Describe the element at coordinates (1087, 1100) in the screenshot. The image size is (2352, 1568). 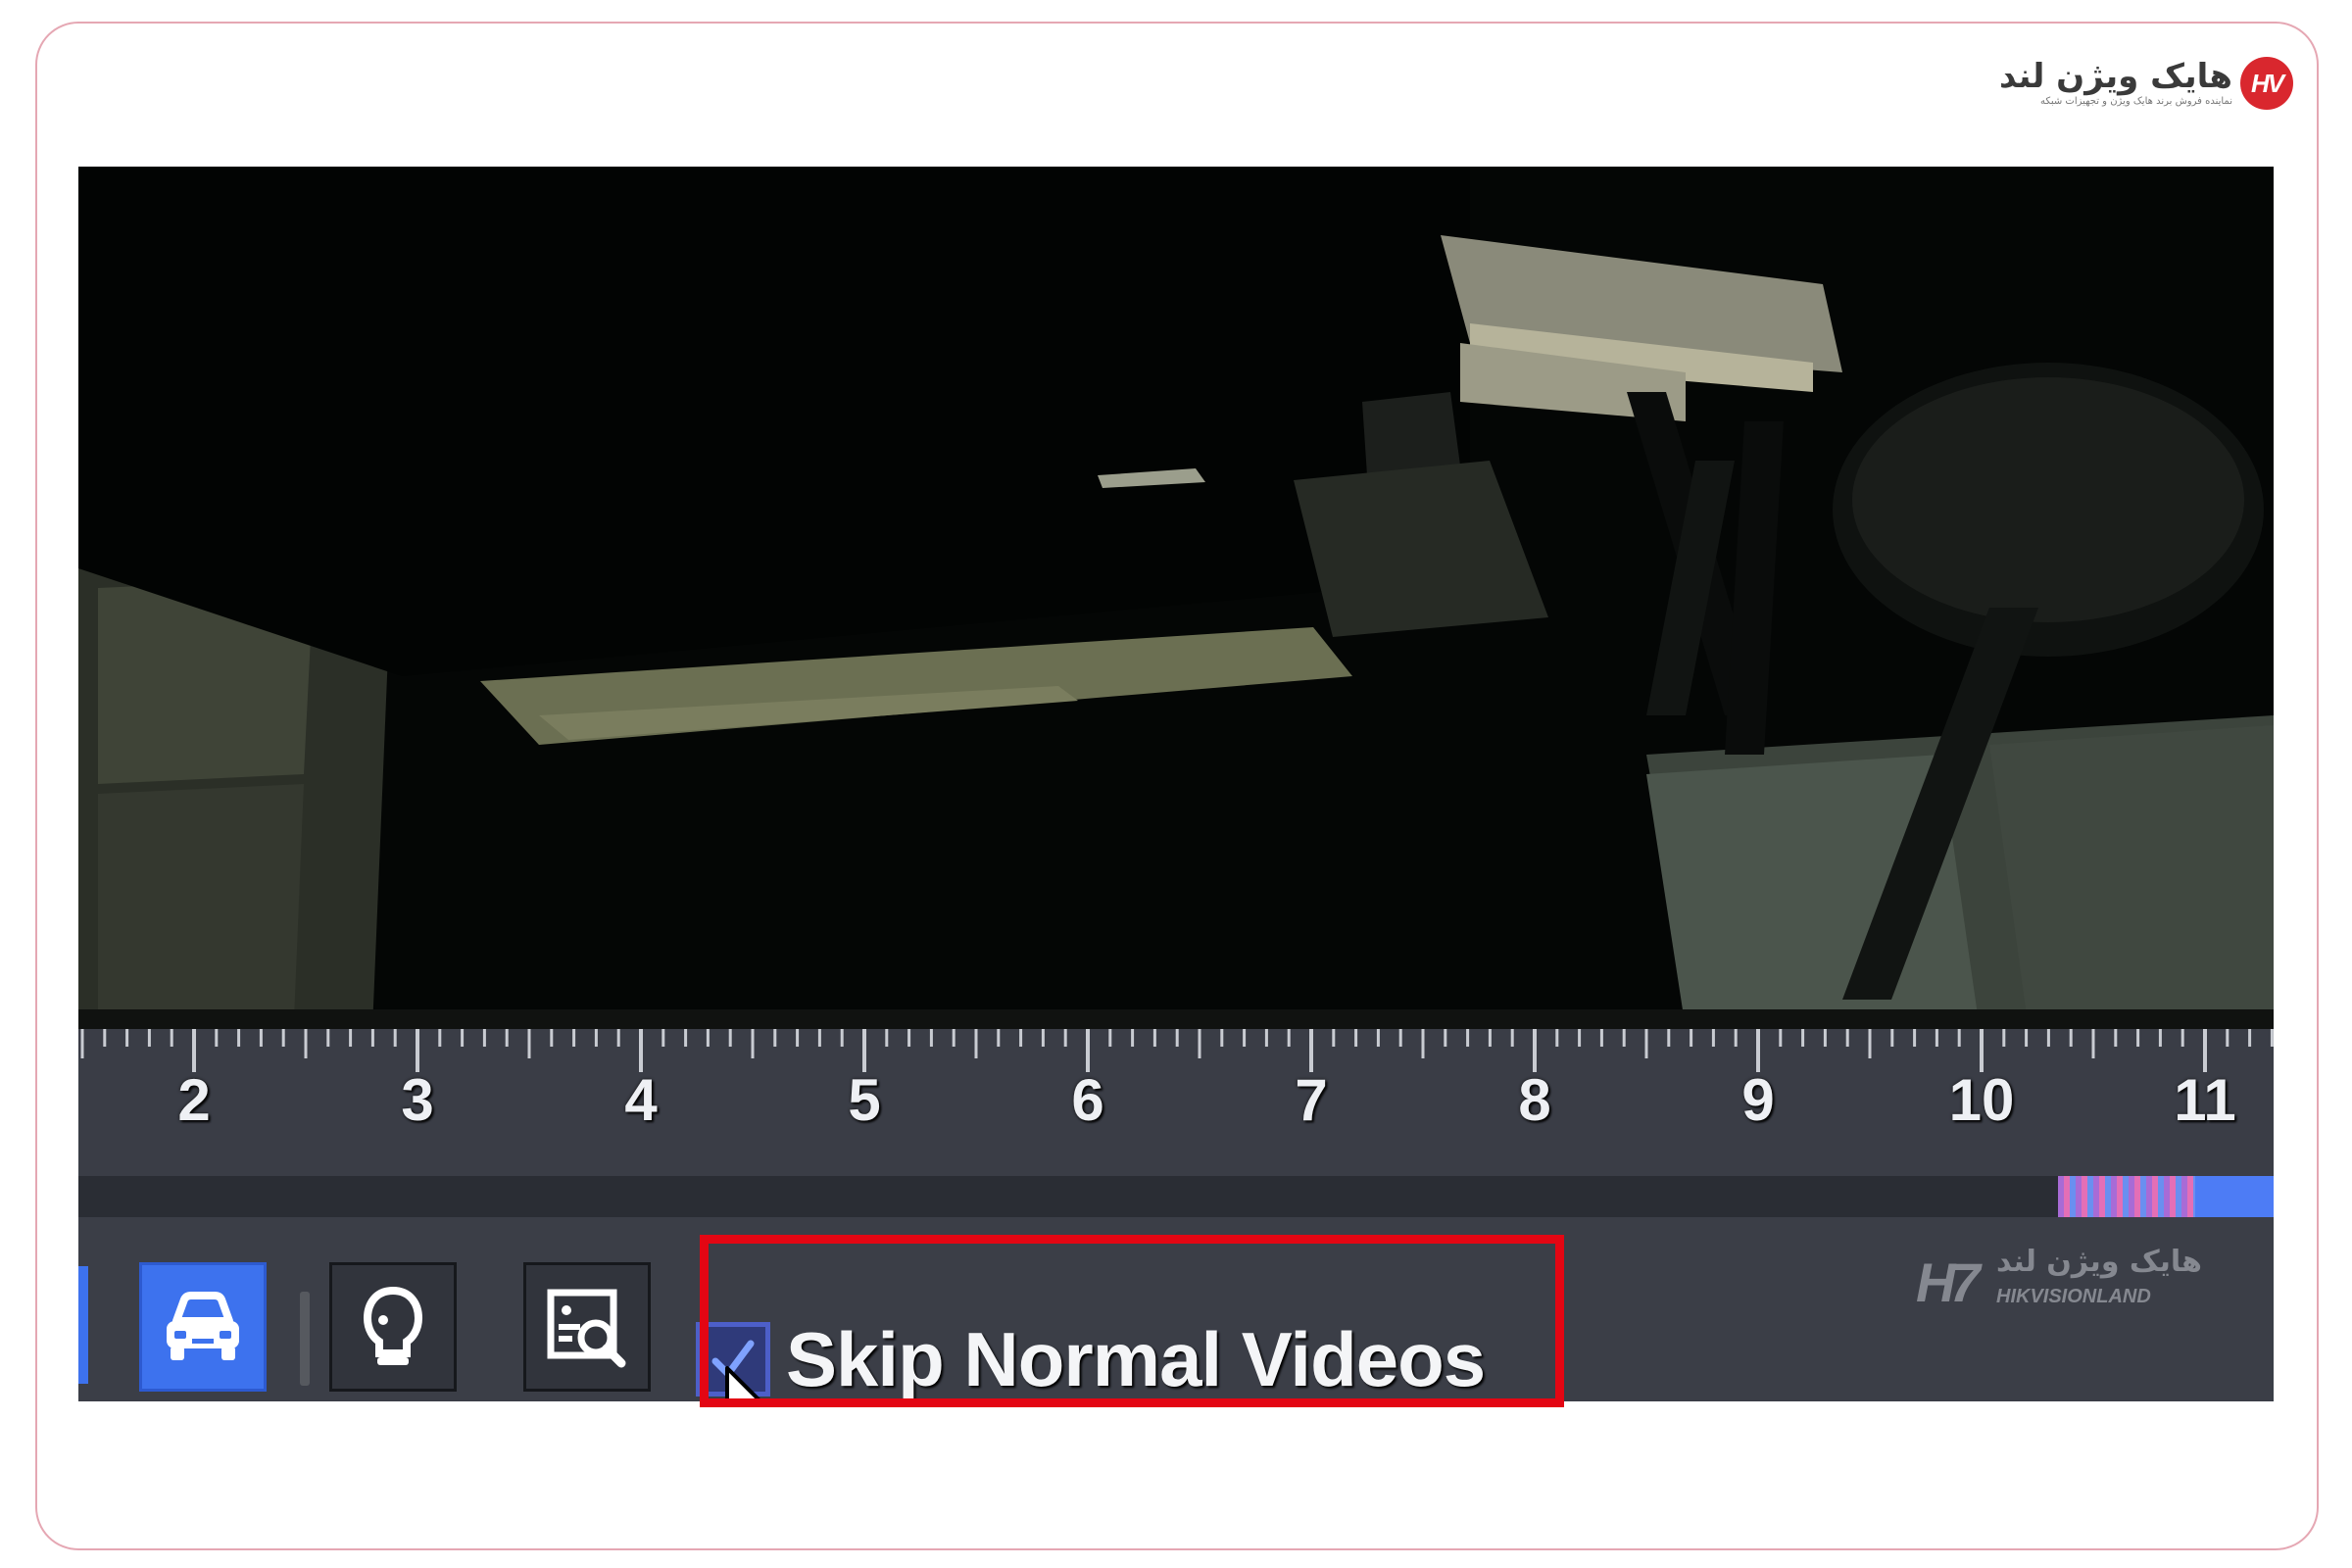
I see `hour-label-6: 6` at that location.